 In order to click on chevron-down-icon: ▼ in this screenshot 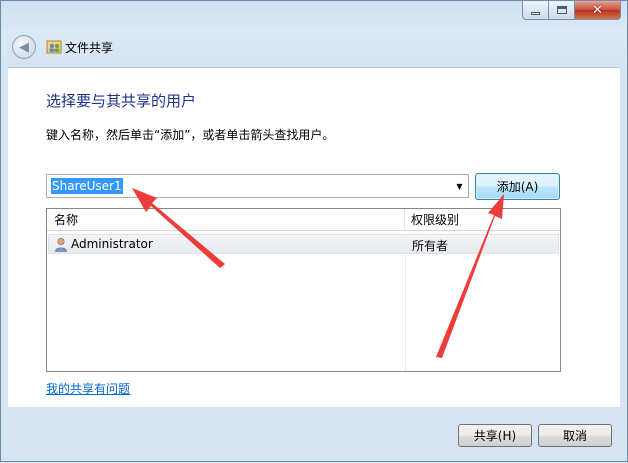, I will do `click(459, 186)`.